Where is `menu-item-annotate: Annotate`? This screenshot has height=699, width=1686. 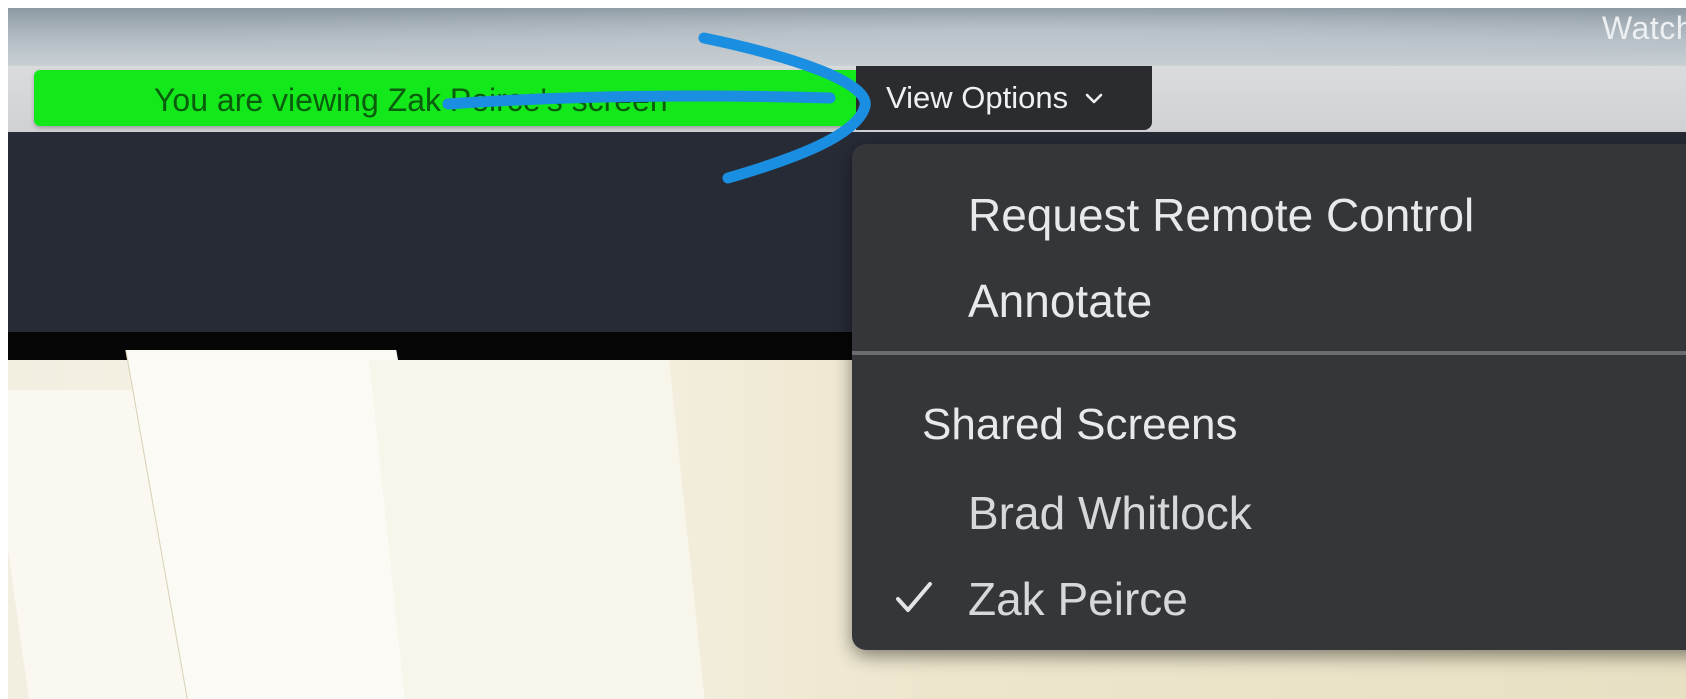 menu-item-annotate: Annotate is located at coordinates (1060, 301).